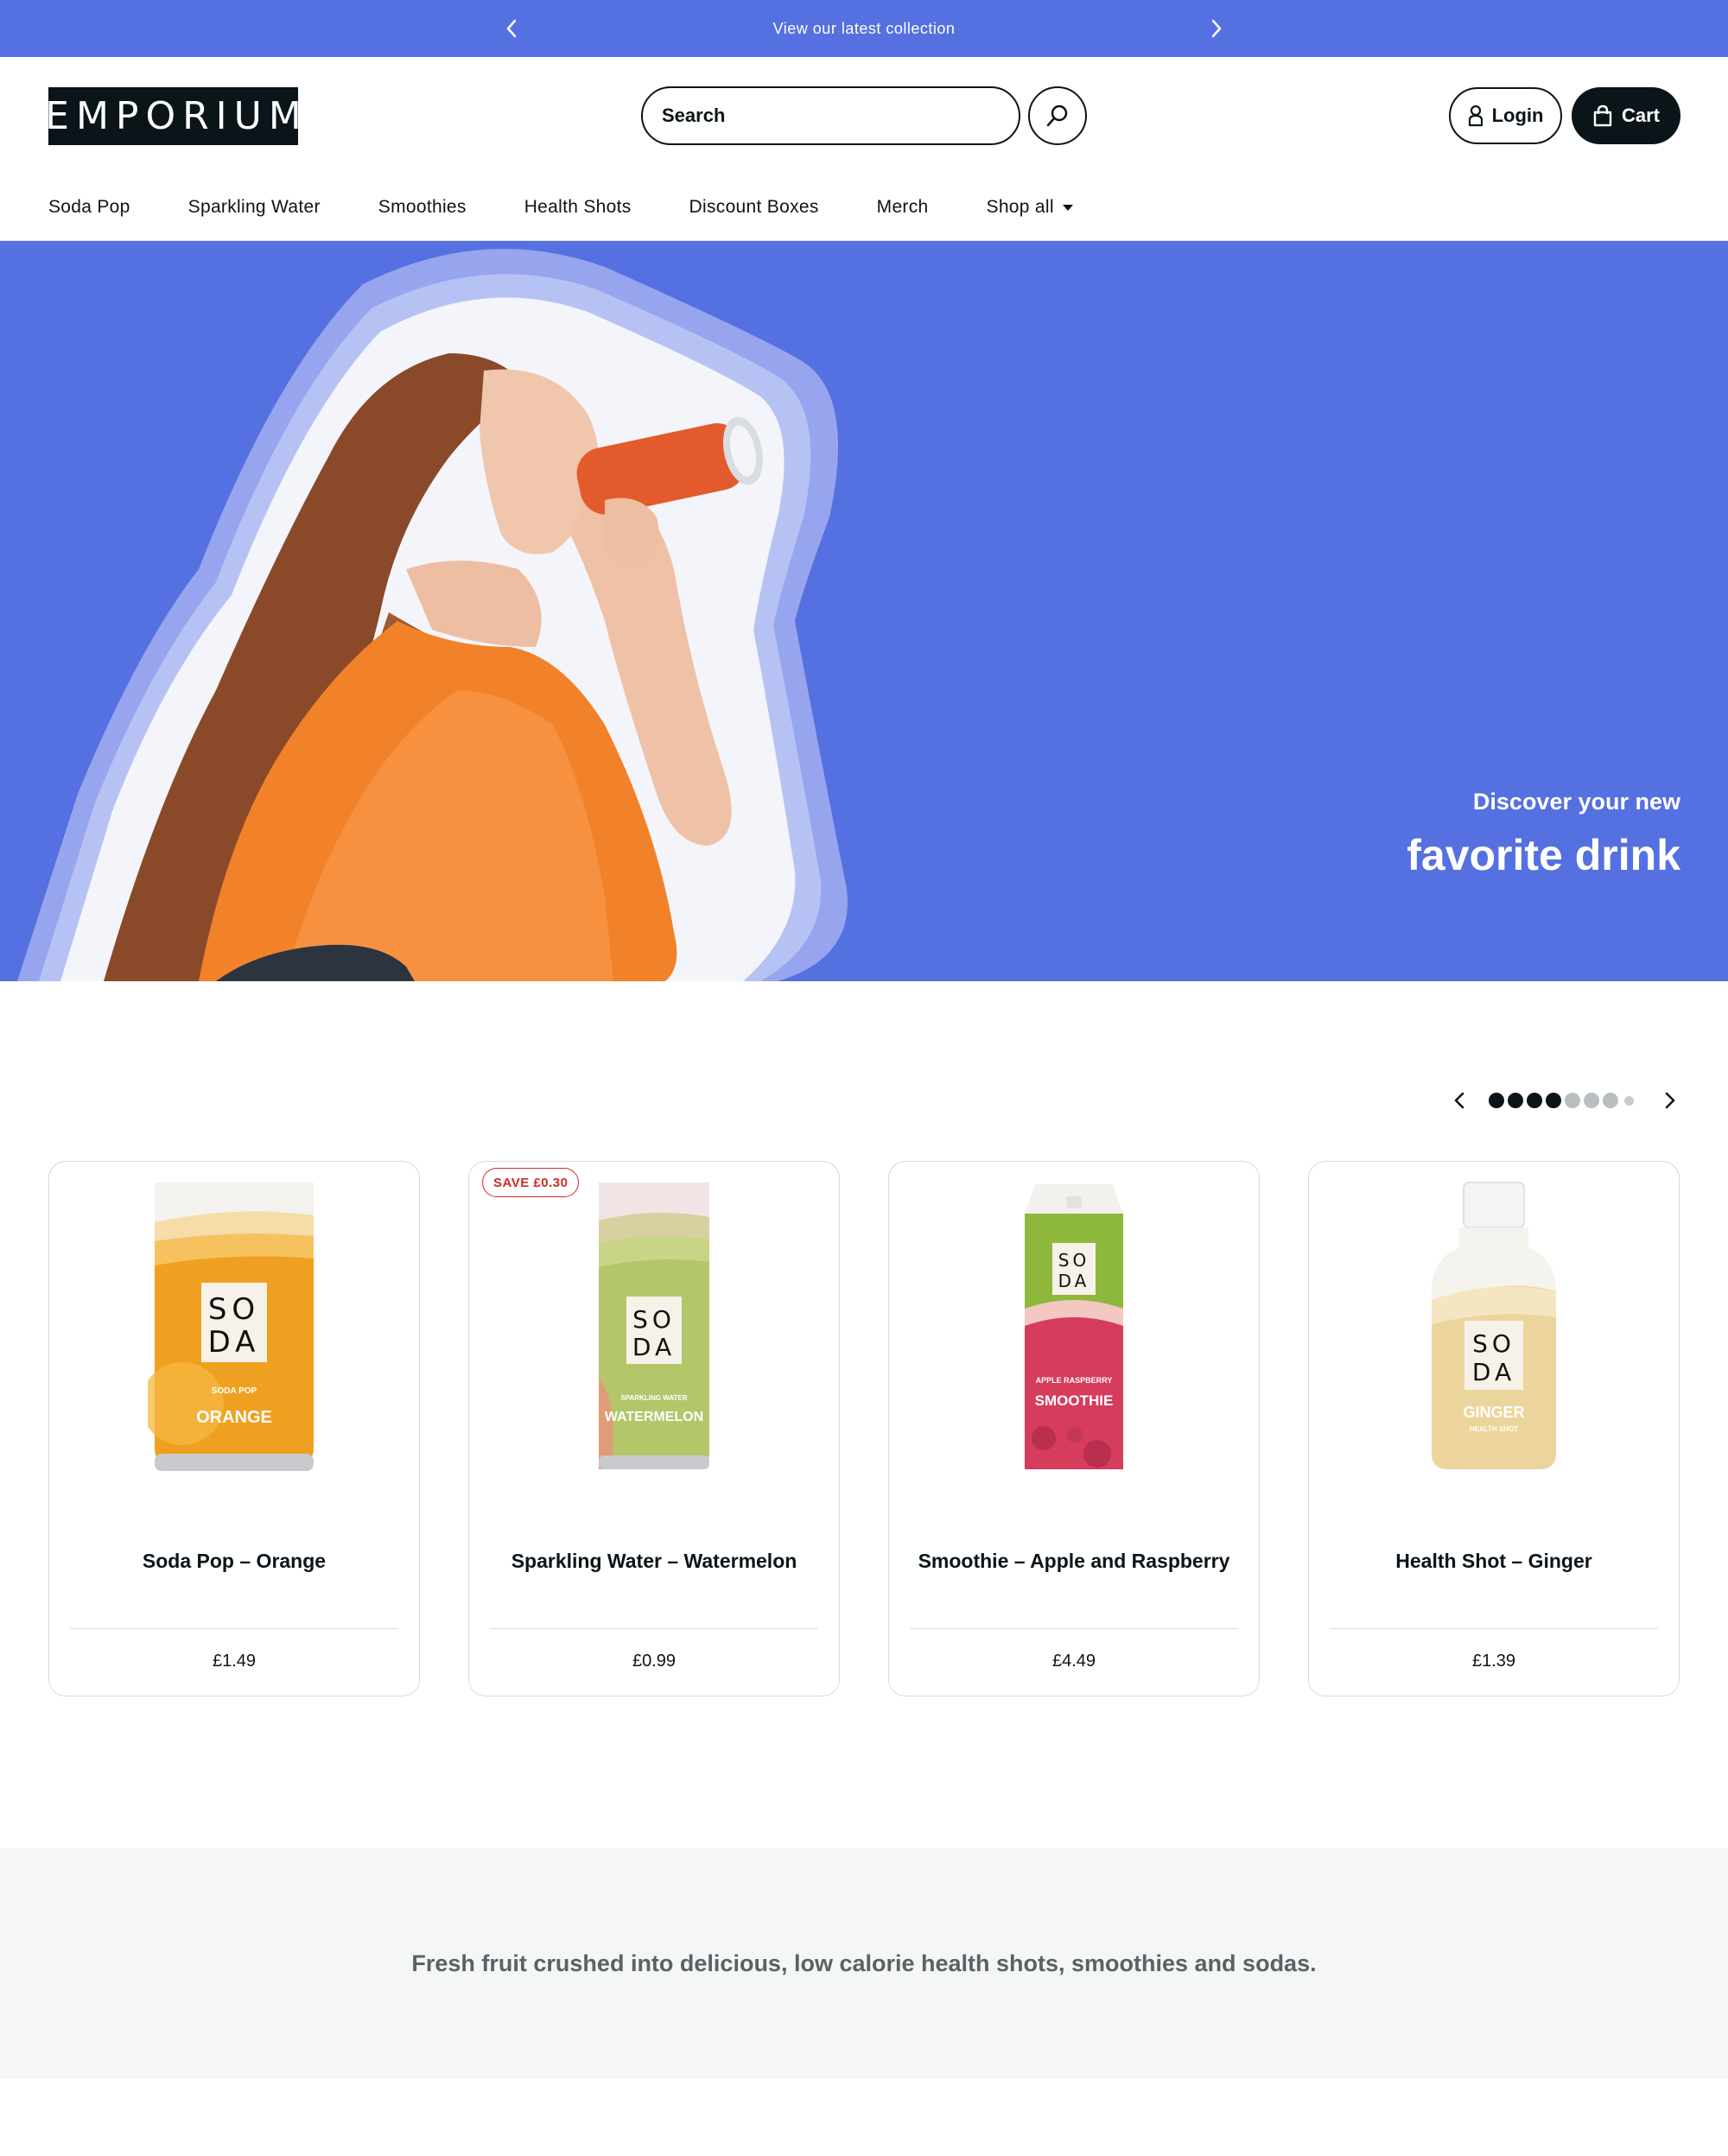 The width and height of the screenshot is (1728, 2156). I want to click on carousel-prev-button, so click(1459, 1100).